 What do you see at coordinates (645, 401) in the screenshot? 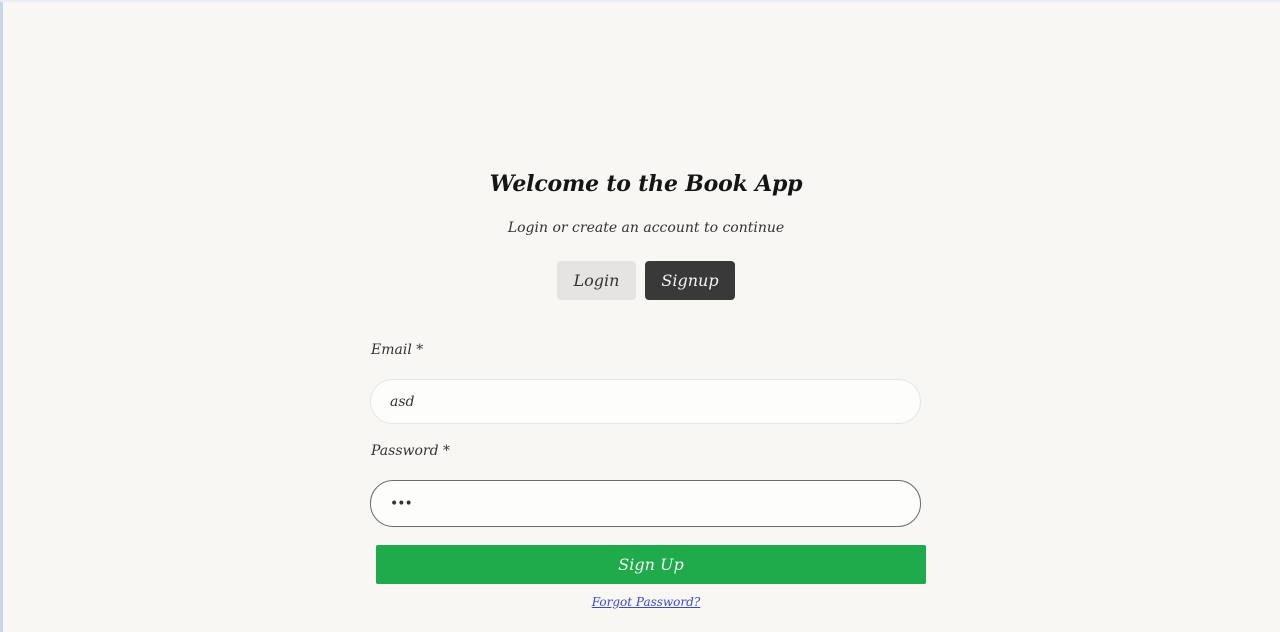
I see `email-field` at bounding box center [645, 401].